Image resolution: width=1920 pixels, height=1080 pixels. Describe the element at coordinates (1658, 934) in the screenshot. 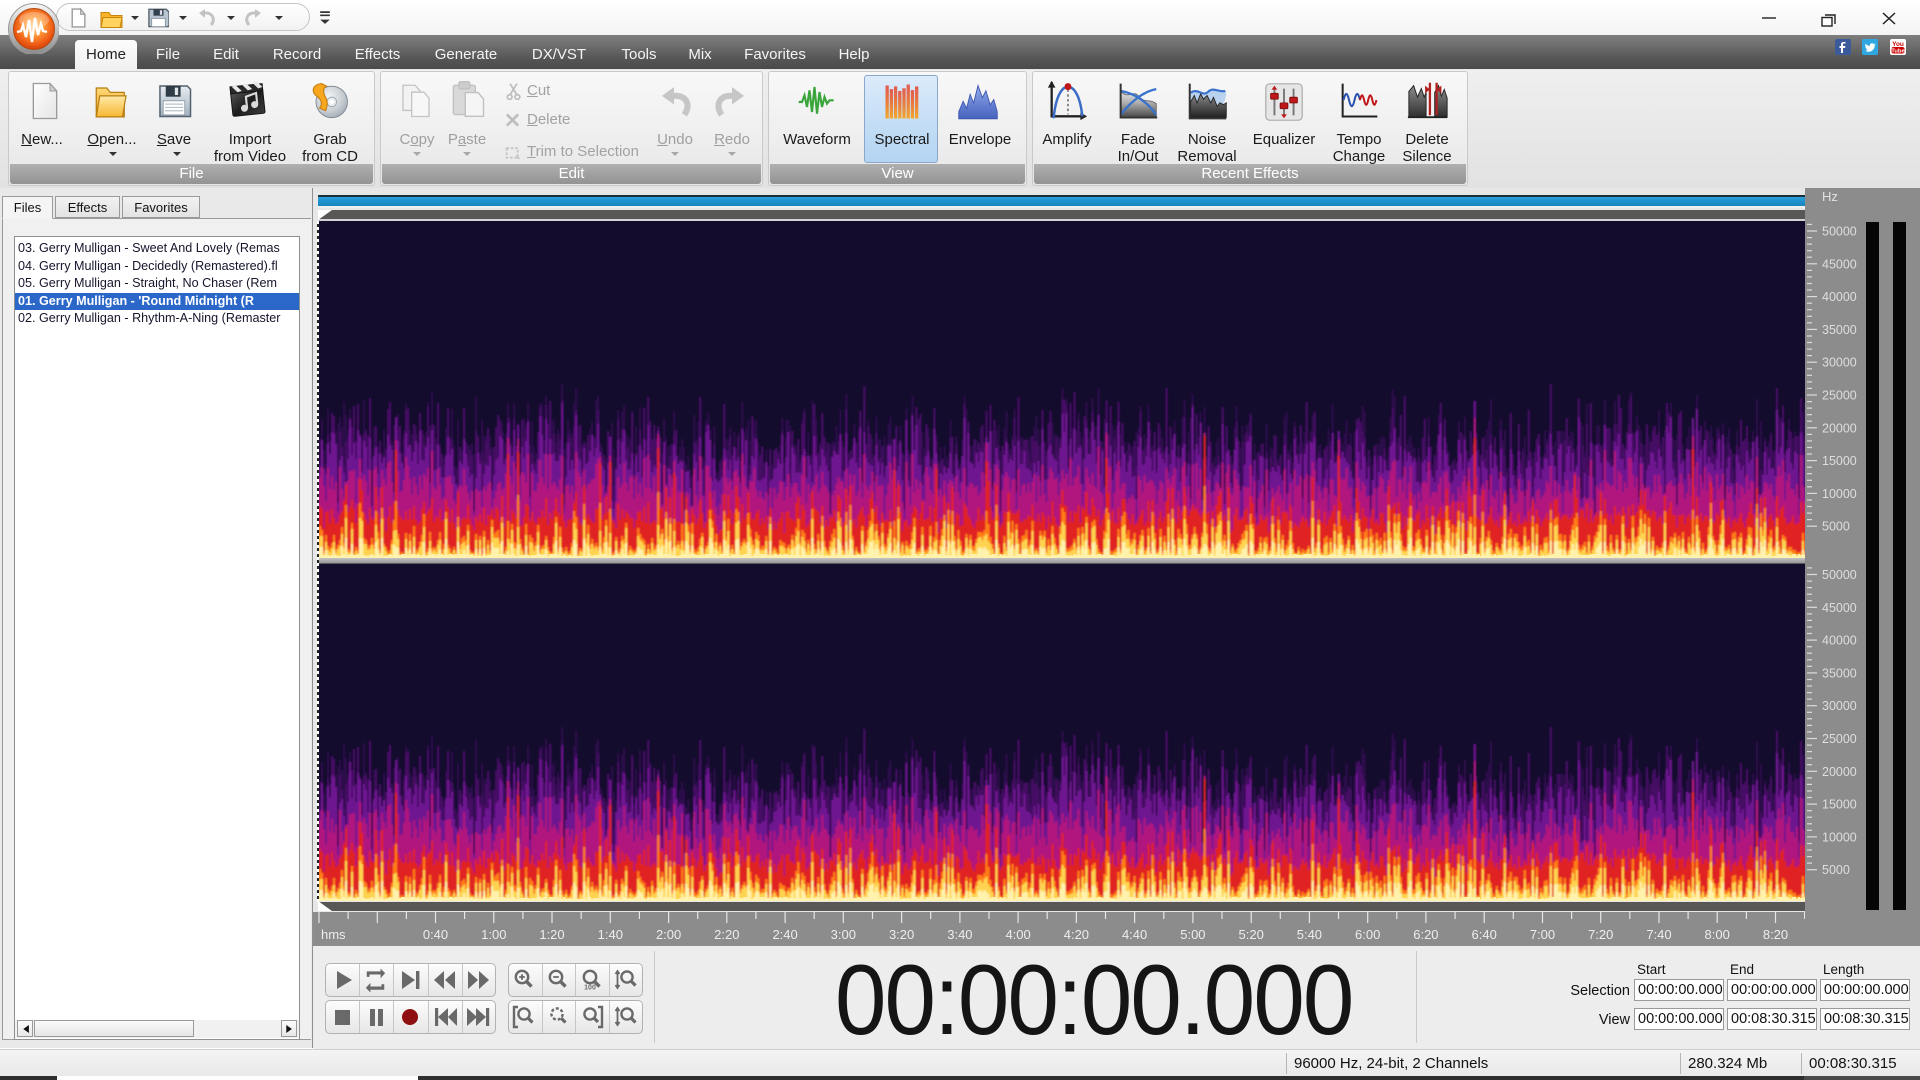

I see `svg-text: 7:40` at that location.